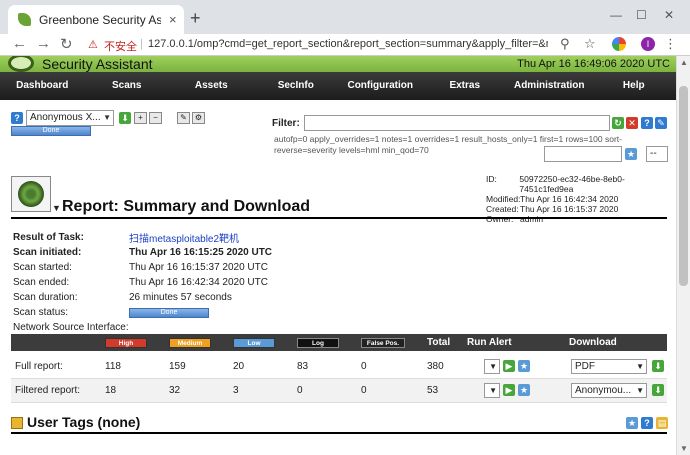  Describe the element at coordinates (549, 86) in the screenshot. I see `menu-administration: Administration` at that location.